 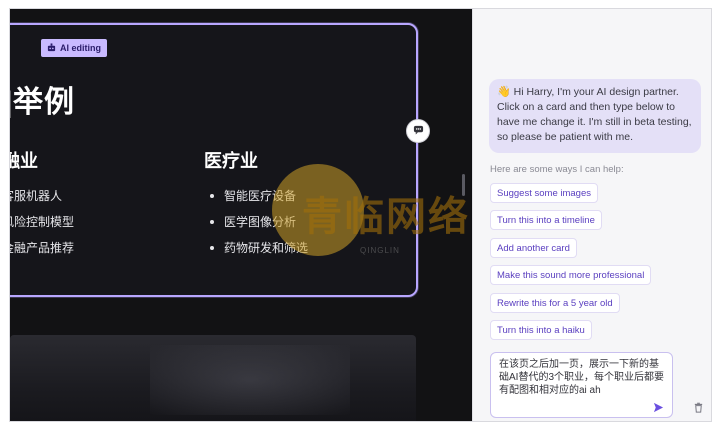 I want to click on suggestion-timeline: Turn this into a timeline, so click(x=546, y=220).